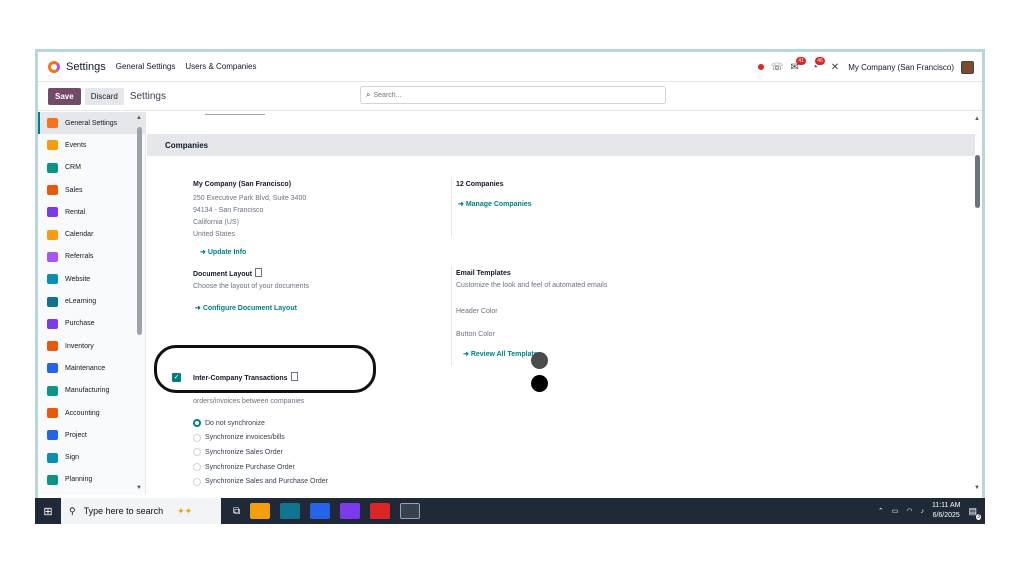 The height and width of the screenshot is (576, 1024). Describe the element at coordinates (91, 212) in the screenshot. I see `sidebar-item-rental: Rental` at that location.